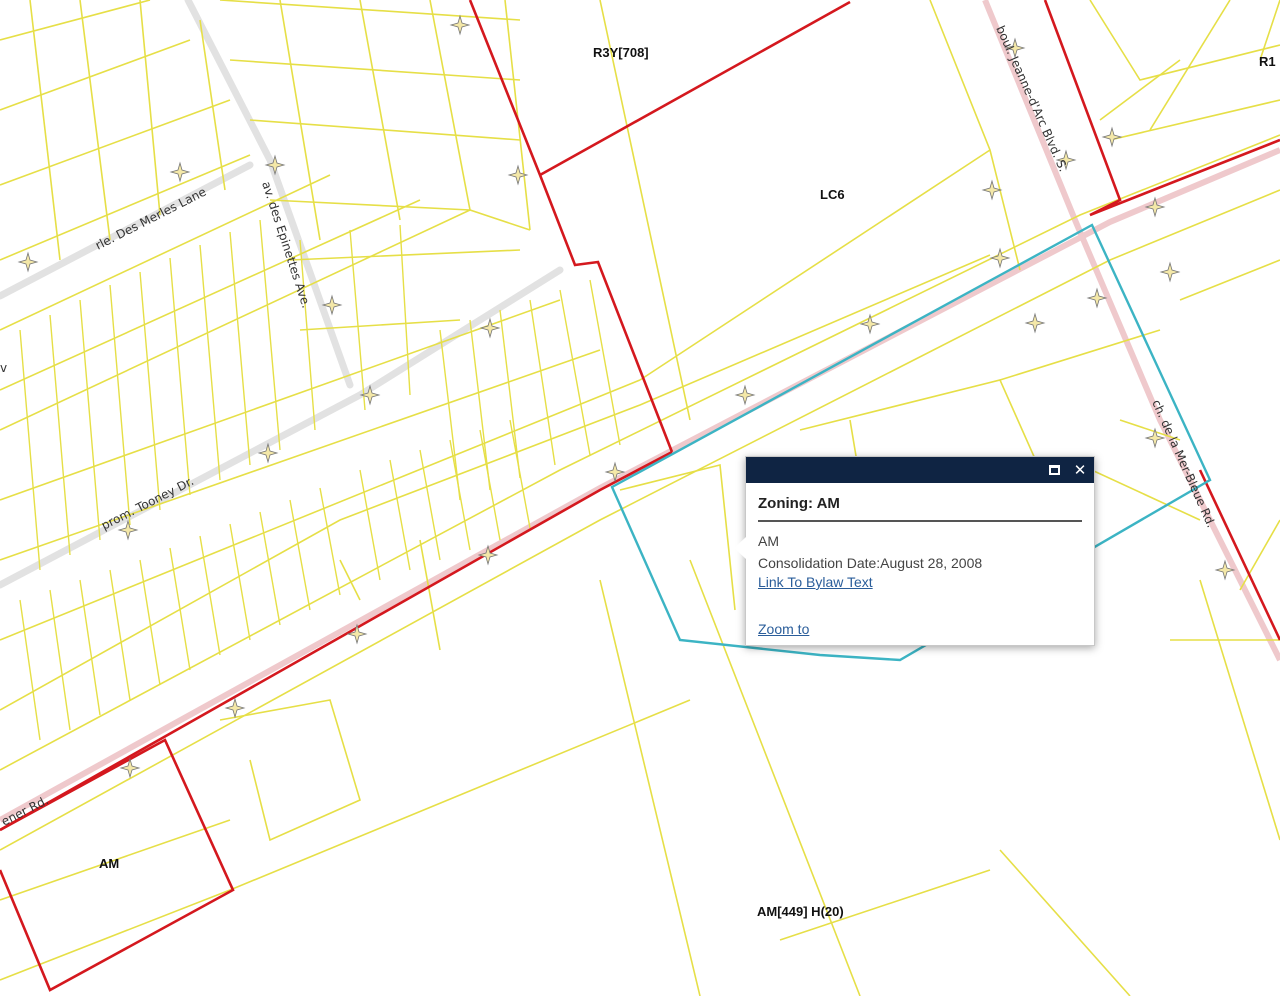 The image size is (1280, 996). Describe the element at coordinates (150, 219) in the screenshot. I see `street-label-merles: rle. Des Merles Lane` at that location.